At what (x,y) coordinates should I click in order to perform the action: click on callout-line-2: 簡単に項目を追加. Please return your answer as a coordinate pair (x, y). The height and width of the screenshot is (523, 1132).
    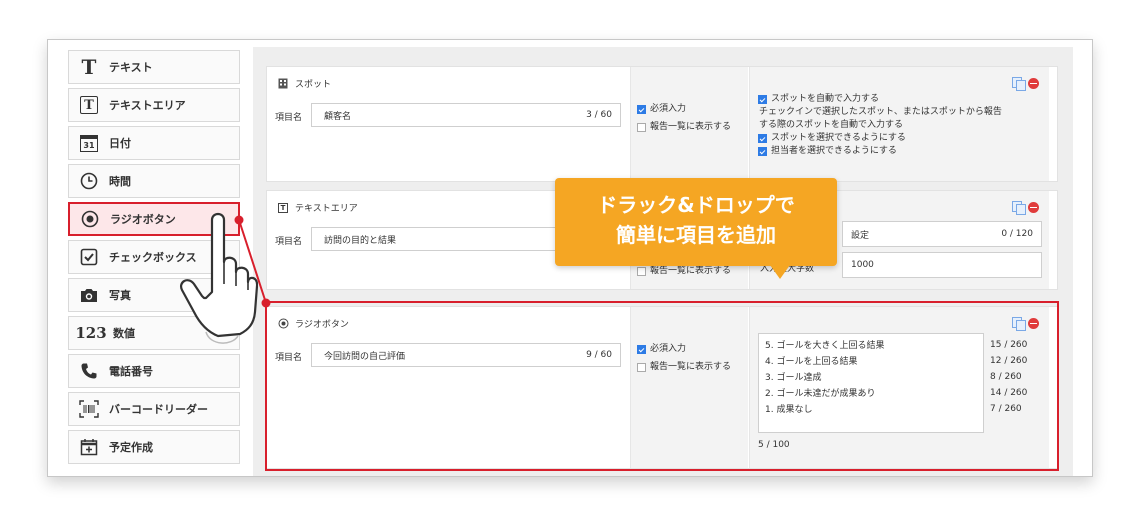
    Looking at the image, I should click on (696, 235).